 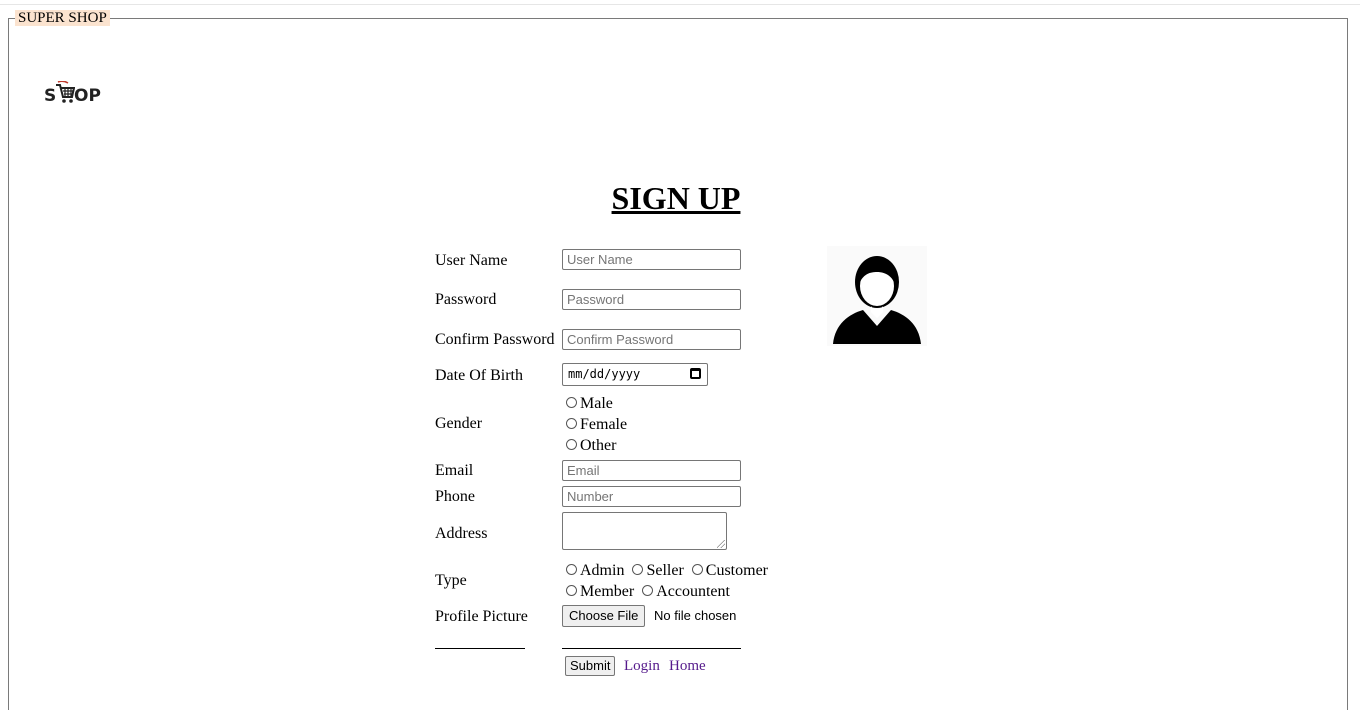 What do you see at coordinates (571, 569) in the screenshot?
I see `radio-admin` at bounding box center [571, 569].